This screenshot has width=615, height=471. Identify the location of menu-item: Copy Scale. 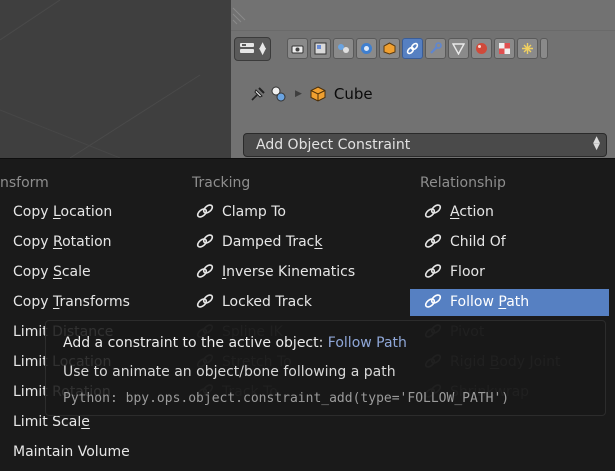
(52, 272).